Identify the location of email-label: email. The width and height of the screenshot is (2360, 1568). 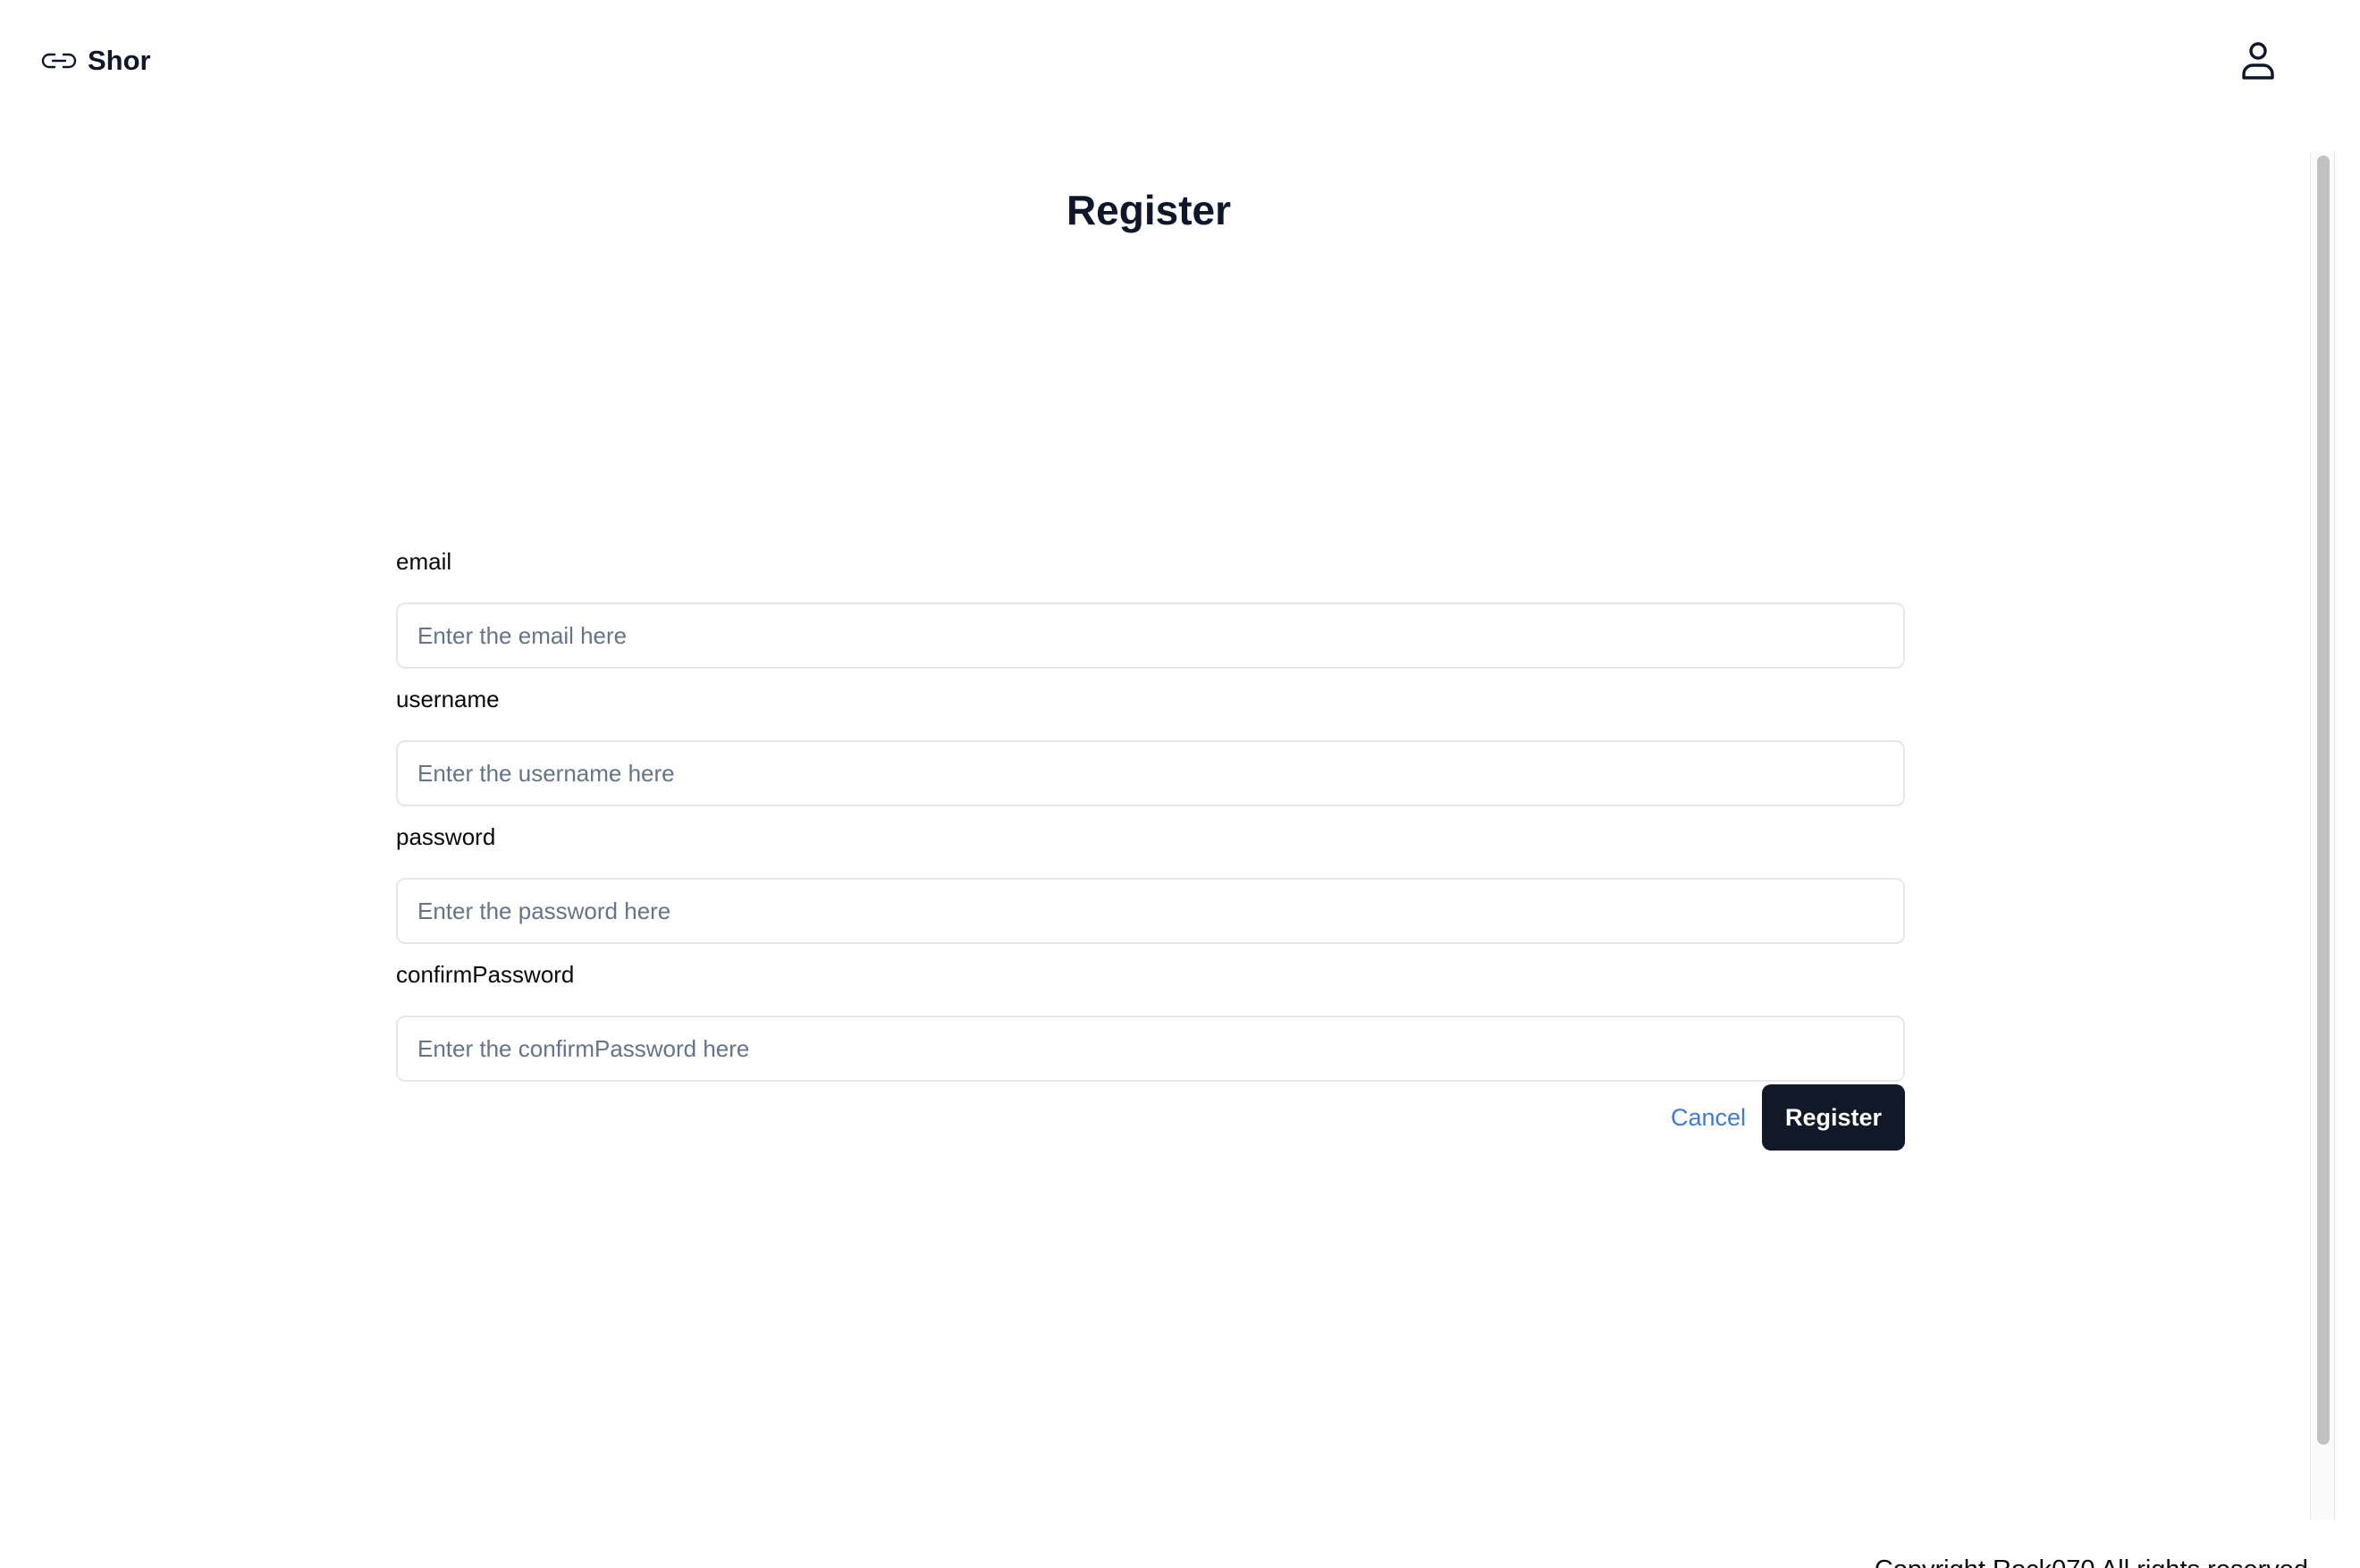
(424, 561).